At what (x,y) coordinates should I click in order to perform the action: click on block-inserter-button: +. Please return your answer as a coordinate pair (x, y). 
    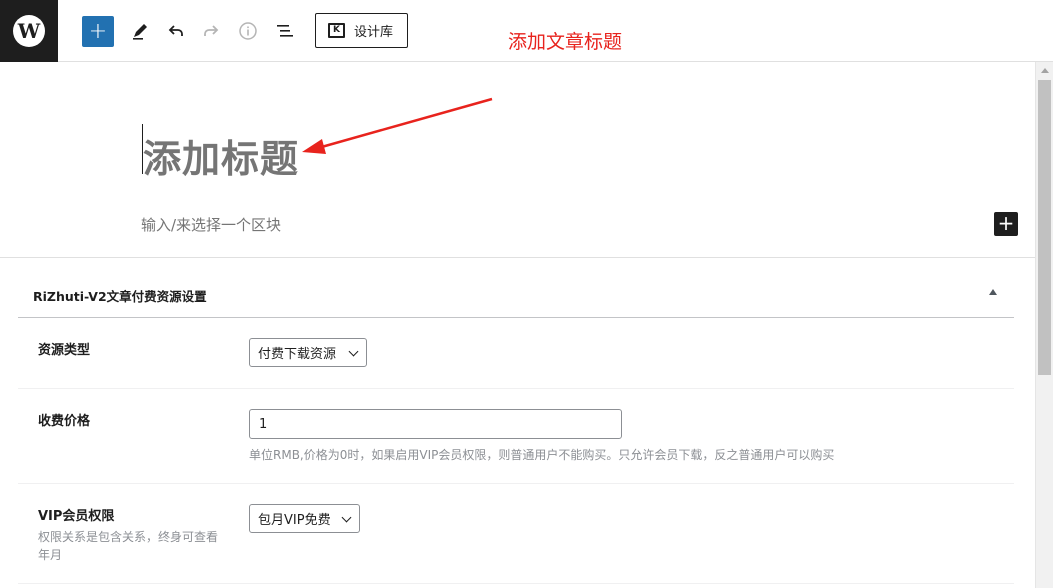
    Looking at the image, I should click on (98, 31).